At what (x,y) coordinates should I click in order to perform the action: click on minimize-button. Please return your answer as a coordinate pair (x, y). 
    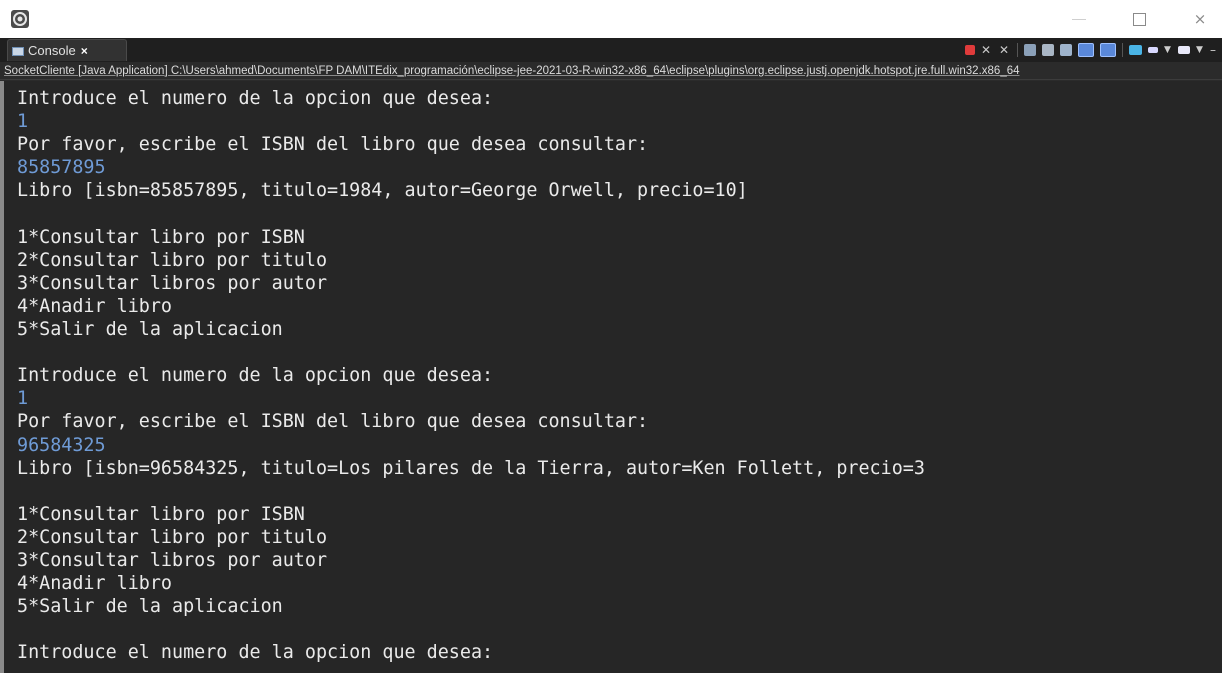
    Looking at the image, I should click on (1080, 19).